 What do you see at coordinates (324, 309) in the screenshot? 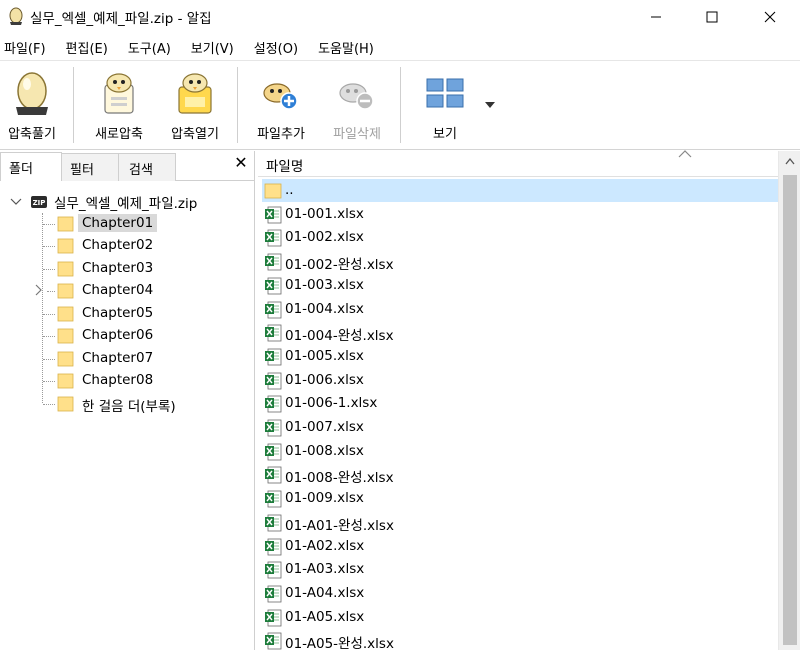
I see `file-name: 01-004.xlsx` at bounding box center [324, 309].